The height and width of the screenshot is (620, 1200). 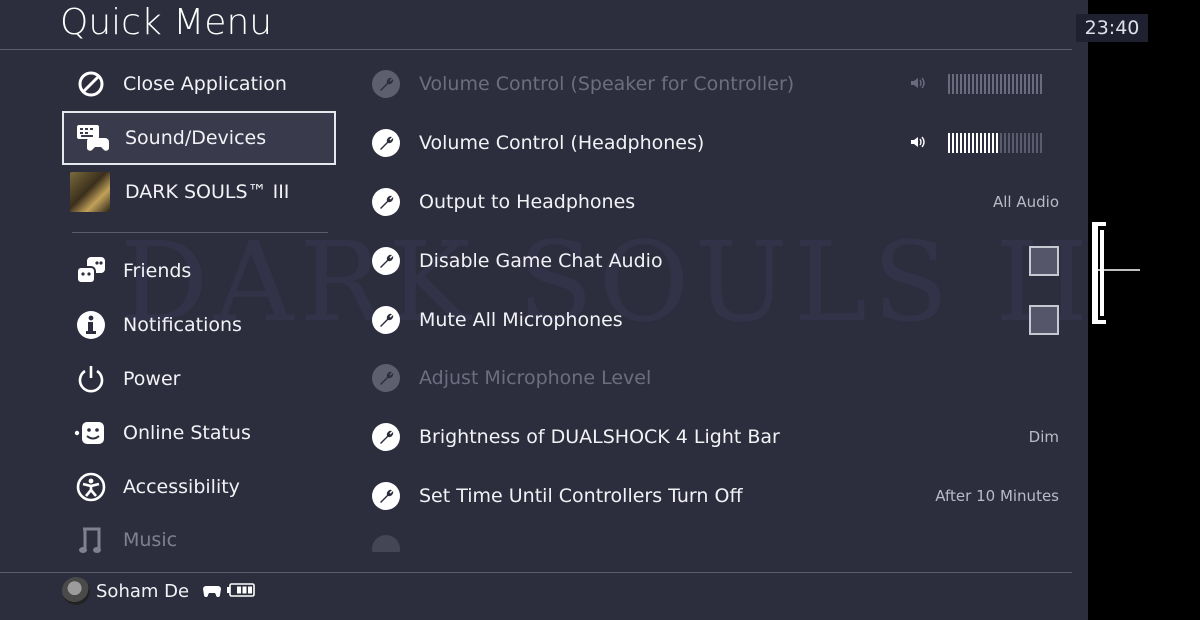 I want to click on setting-light-bar-brightness: Brightness of DUALSHOCK 4 Light Bar Dim, so click(x=717, y=437).